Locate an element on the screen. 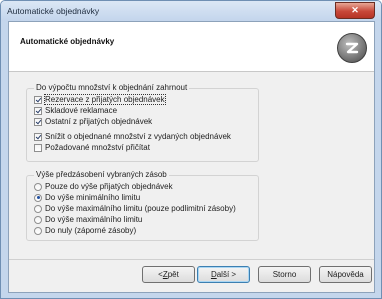 The image size is (382, 299). radio-row-to-zero: Do nuly (záporné zásoby) is located at coordinates (85, 230).